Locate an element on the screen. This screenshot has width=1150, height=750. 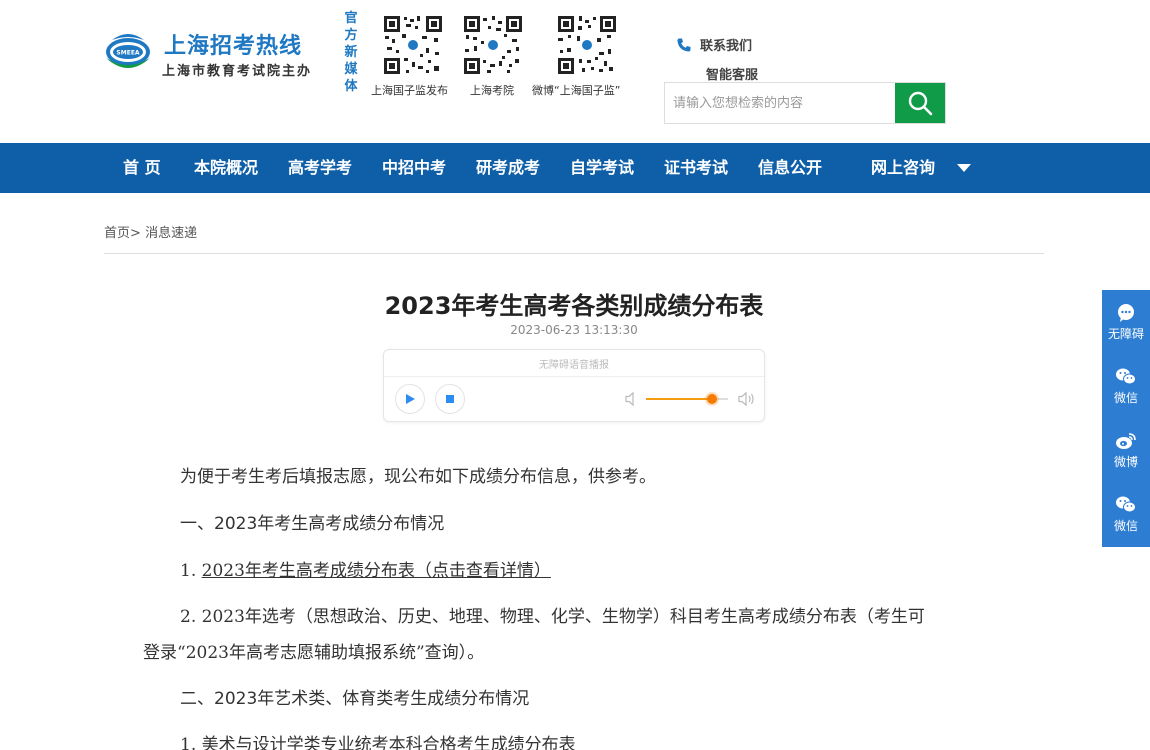
logo-title: 上海招考热线 is located at coordinates (233, 46).